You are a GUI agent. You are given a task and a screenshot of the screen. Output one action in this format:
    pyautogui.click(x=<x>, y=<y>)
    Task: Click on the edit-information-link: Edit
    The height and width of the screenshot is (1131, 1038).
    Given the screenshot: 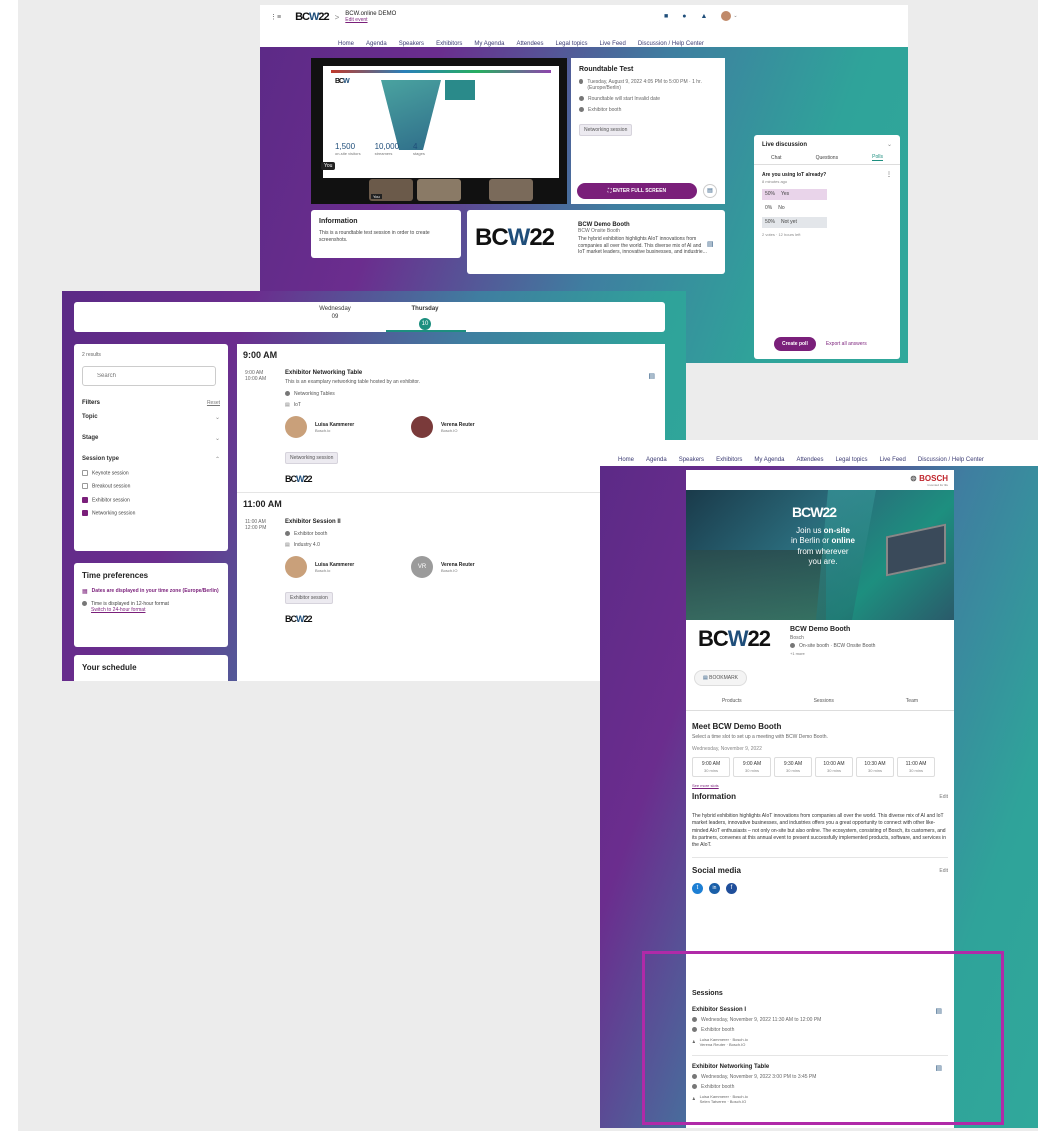 What is the action you would take?
    pyautogui.click(x=943, y=797)
    